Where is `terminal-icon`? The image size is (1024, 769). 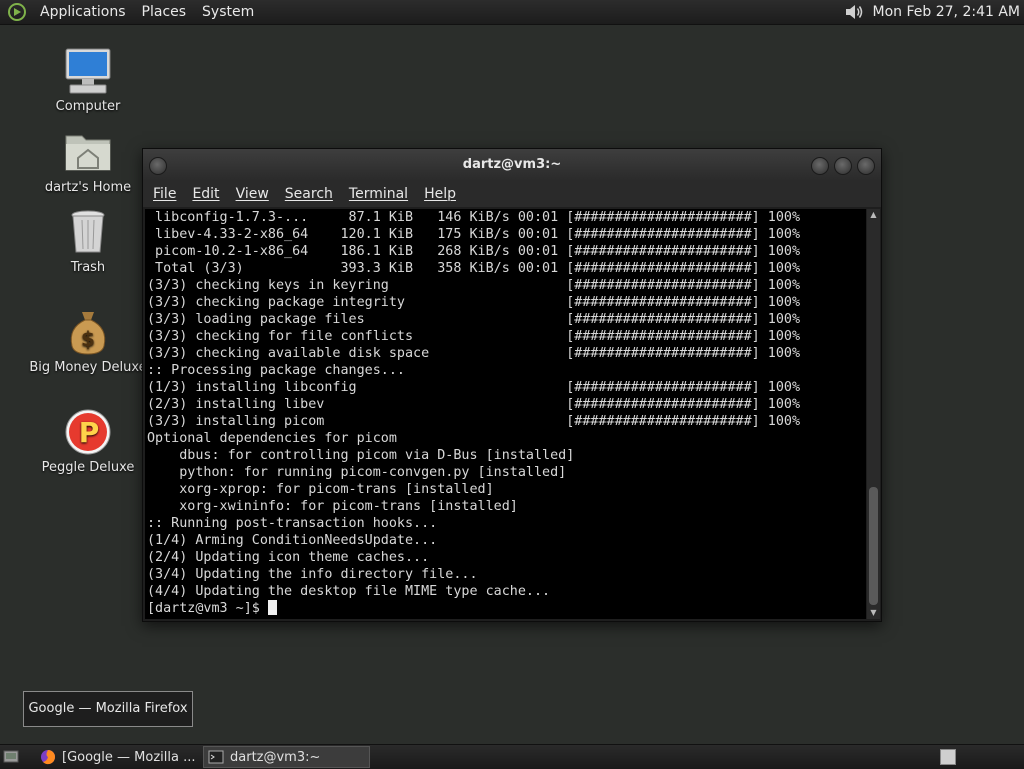 terminal-icon is located at coordinates (216, 757).